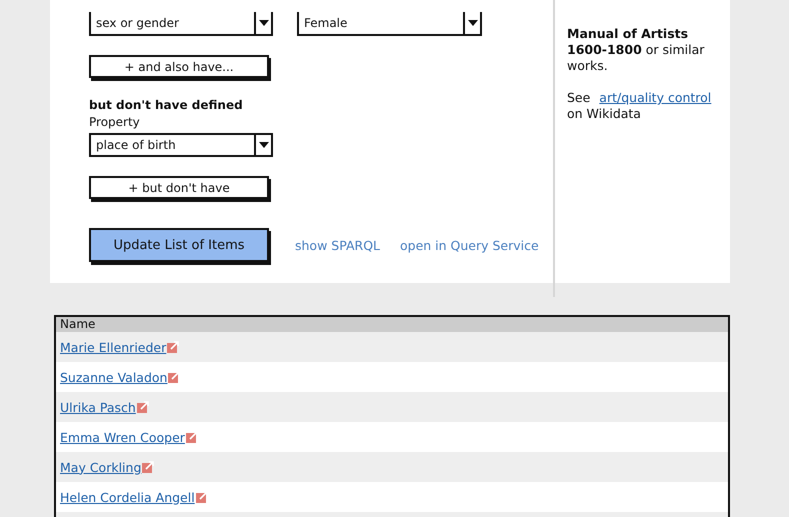 The height and width of the screenshot is (517, 789). I want to click on dropdown-select: place of birth, so click(181, 145).